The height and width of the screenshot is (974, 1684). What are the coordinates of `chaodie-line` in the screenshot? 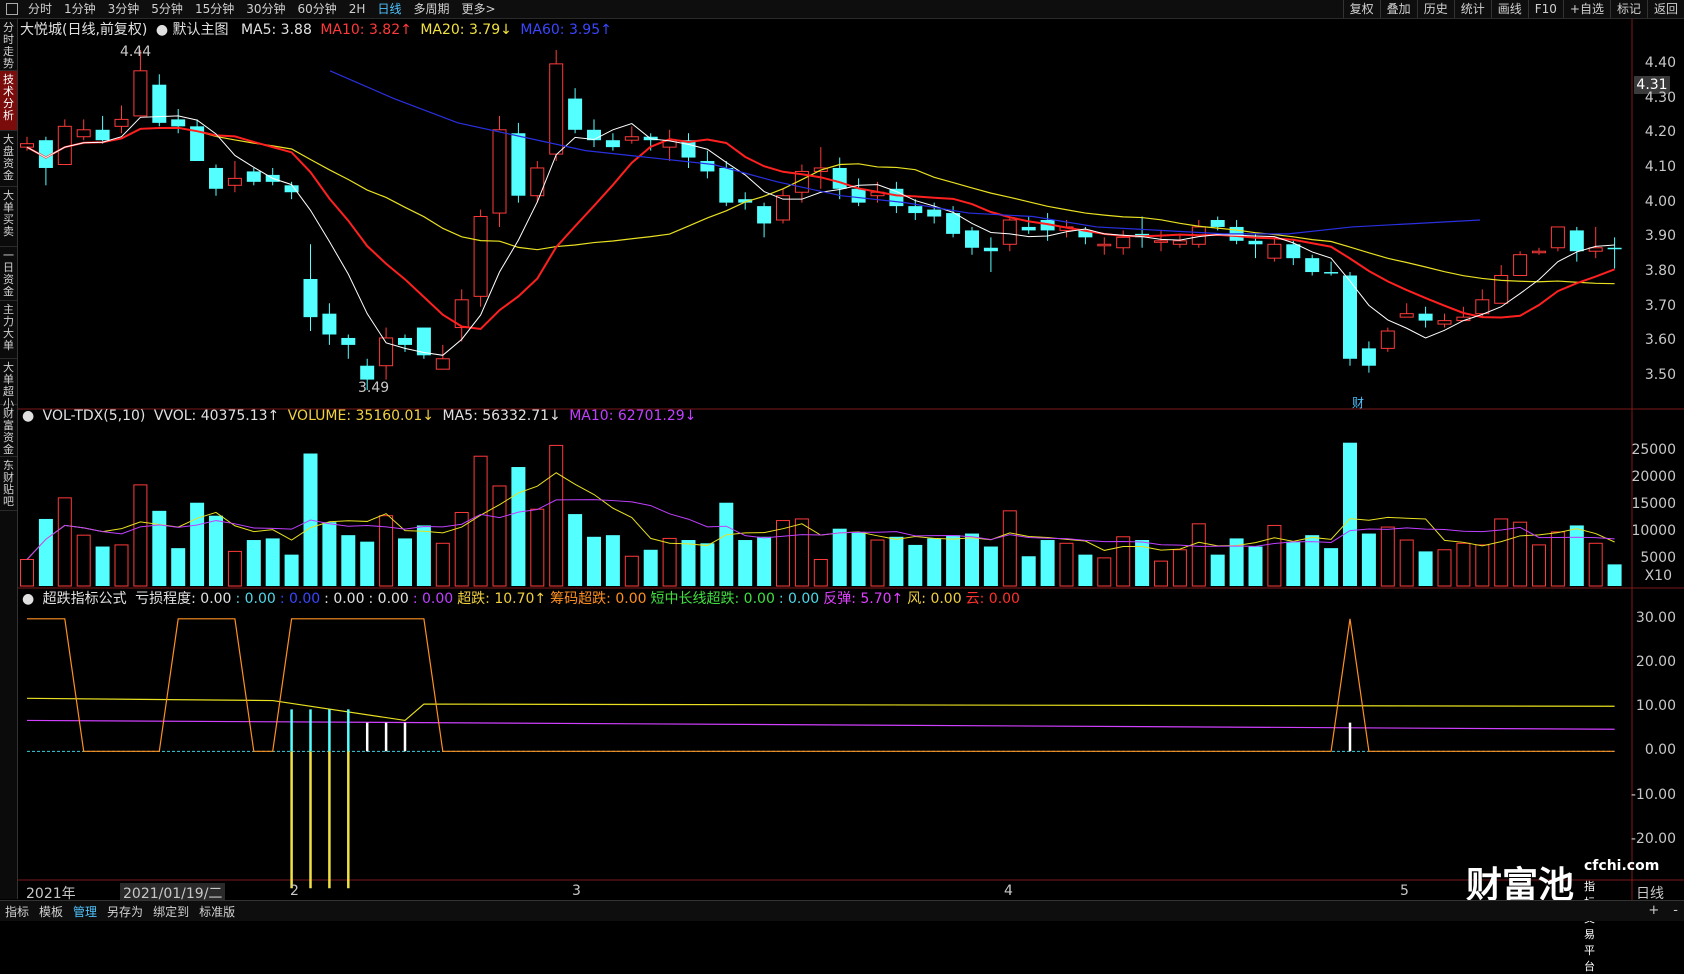 It's located at (820, 709).